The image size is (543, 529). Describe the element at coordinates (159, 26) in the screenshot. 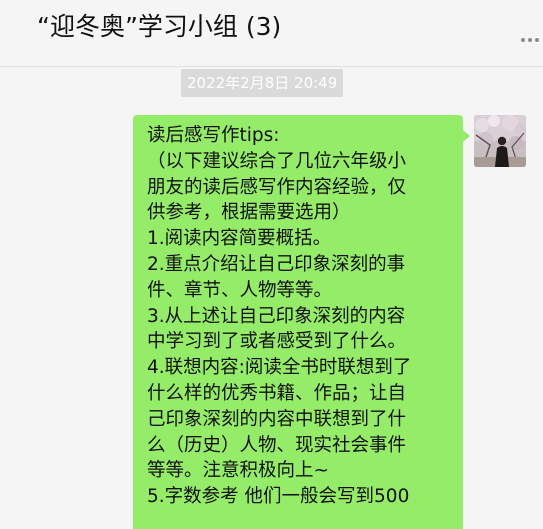

I see `chat-title: “迎冬奥”学习小组 (3)` at that location.